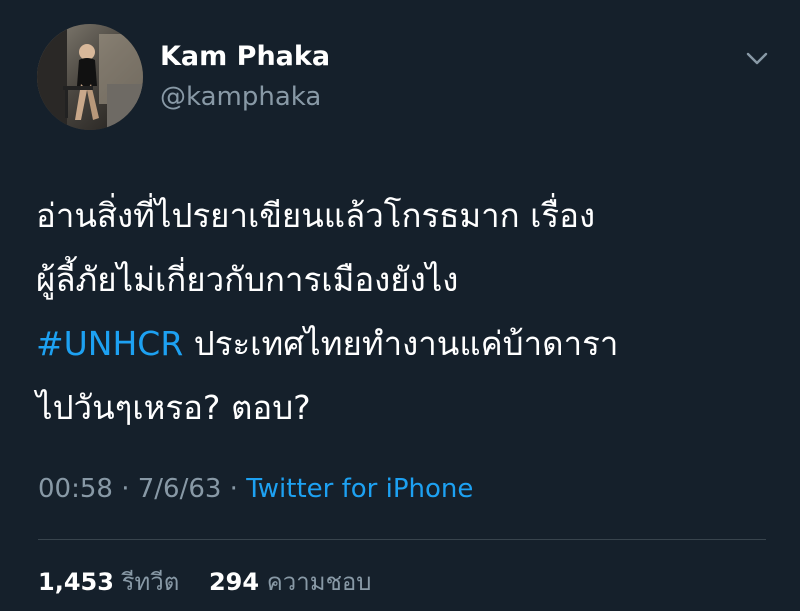 This screenshot has height=611, width=800. I want to click on likes-count: 294, so click(234, 582).